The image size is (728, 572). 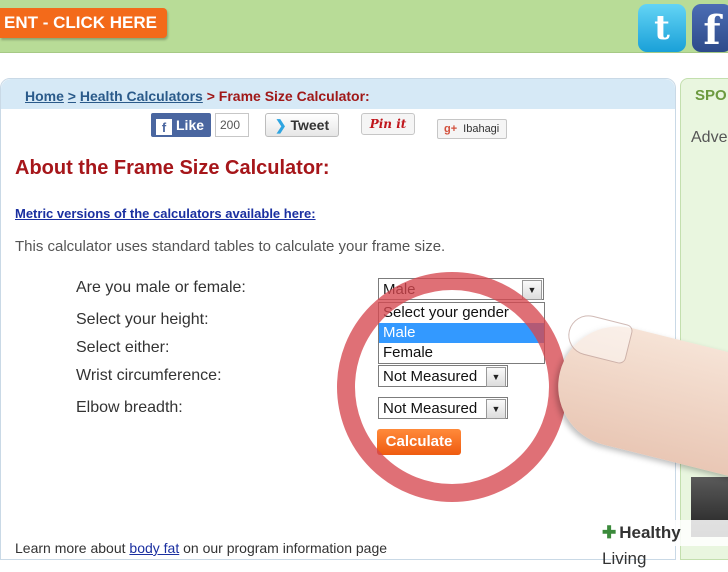 What do you see at coordinates (232, 125) in the screenshot?
I see `like-count: 200` at bounding box center [232, 125].